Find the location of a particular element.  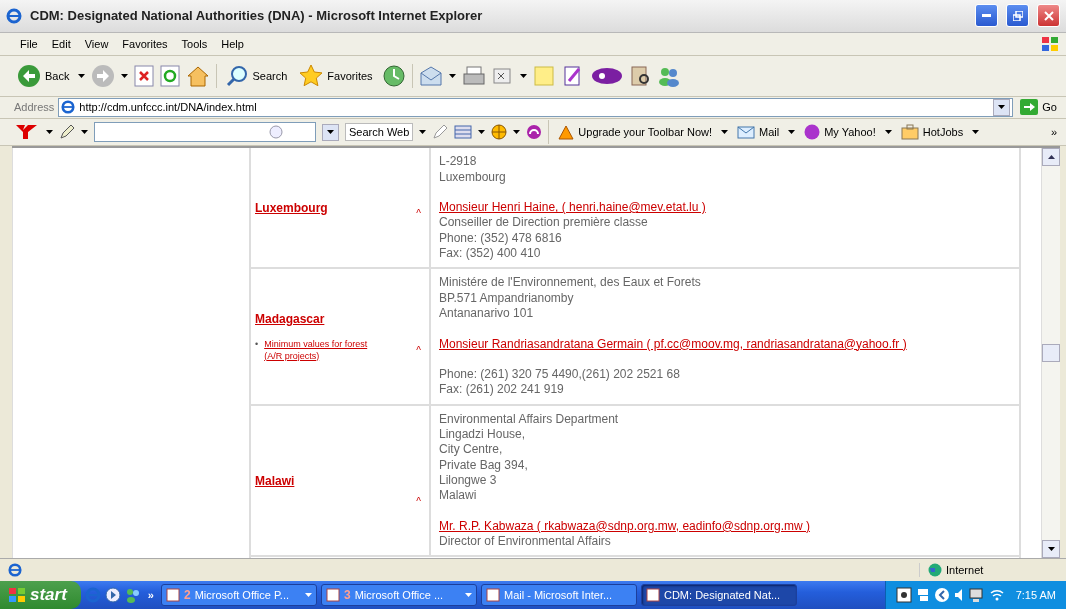

close-button is located at coordinates (1048, 16).